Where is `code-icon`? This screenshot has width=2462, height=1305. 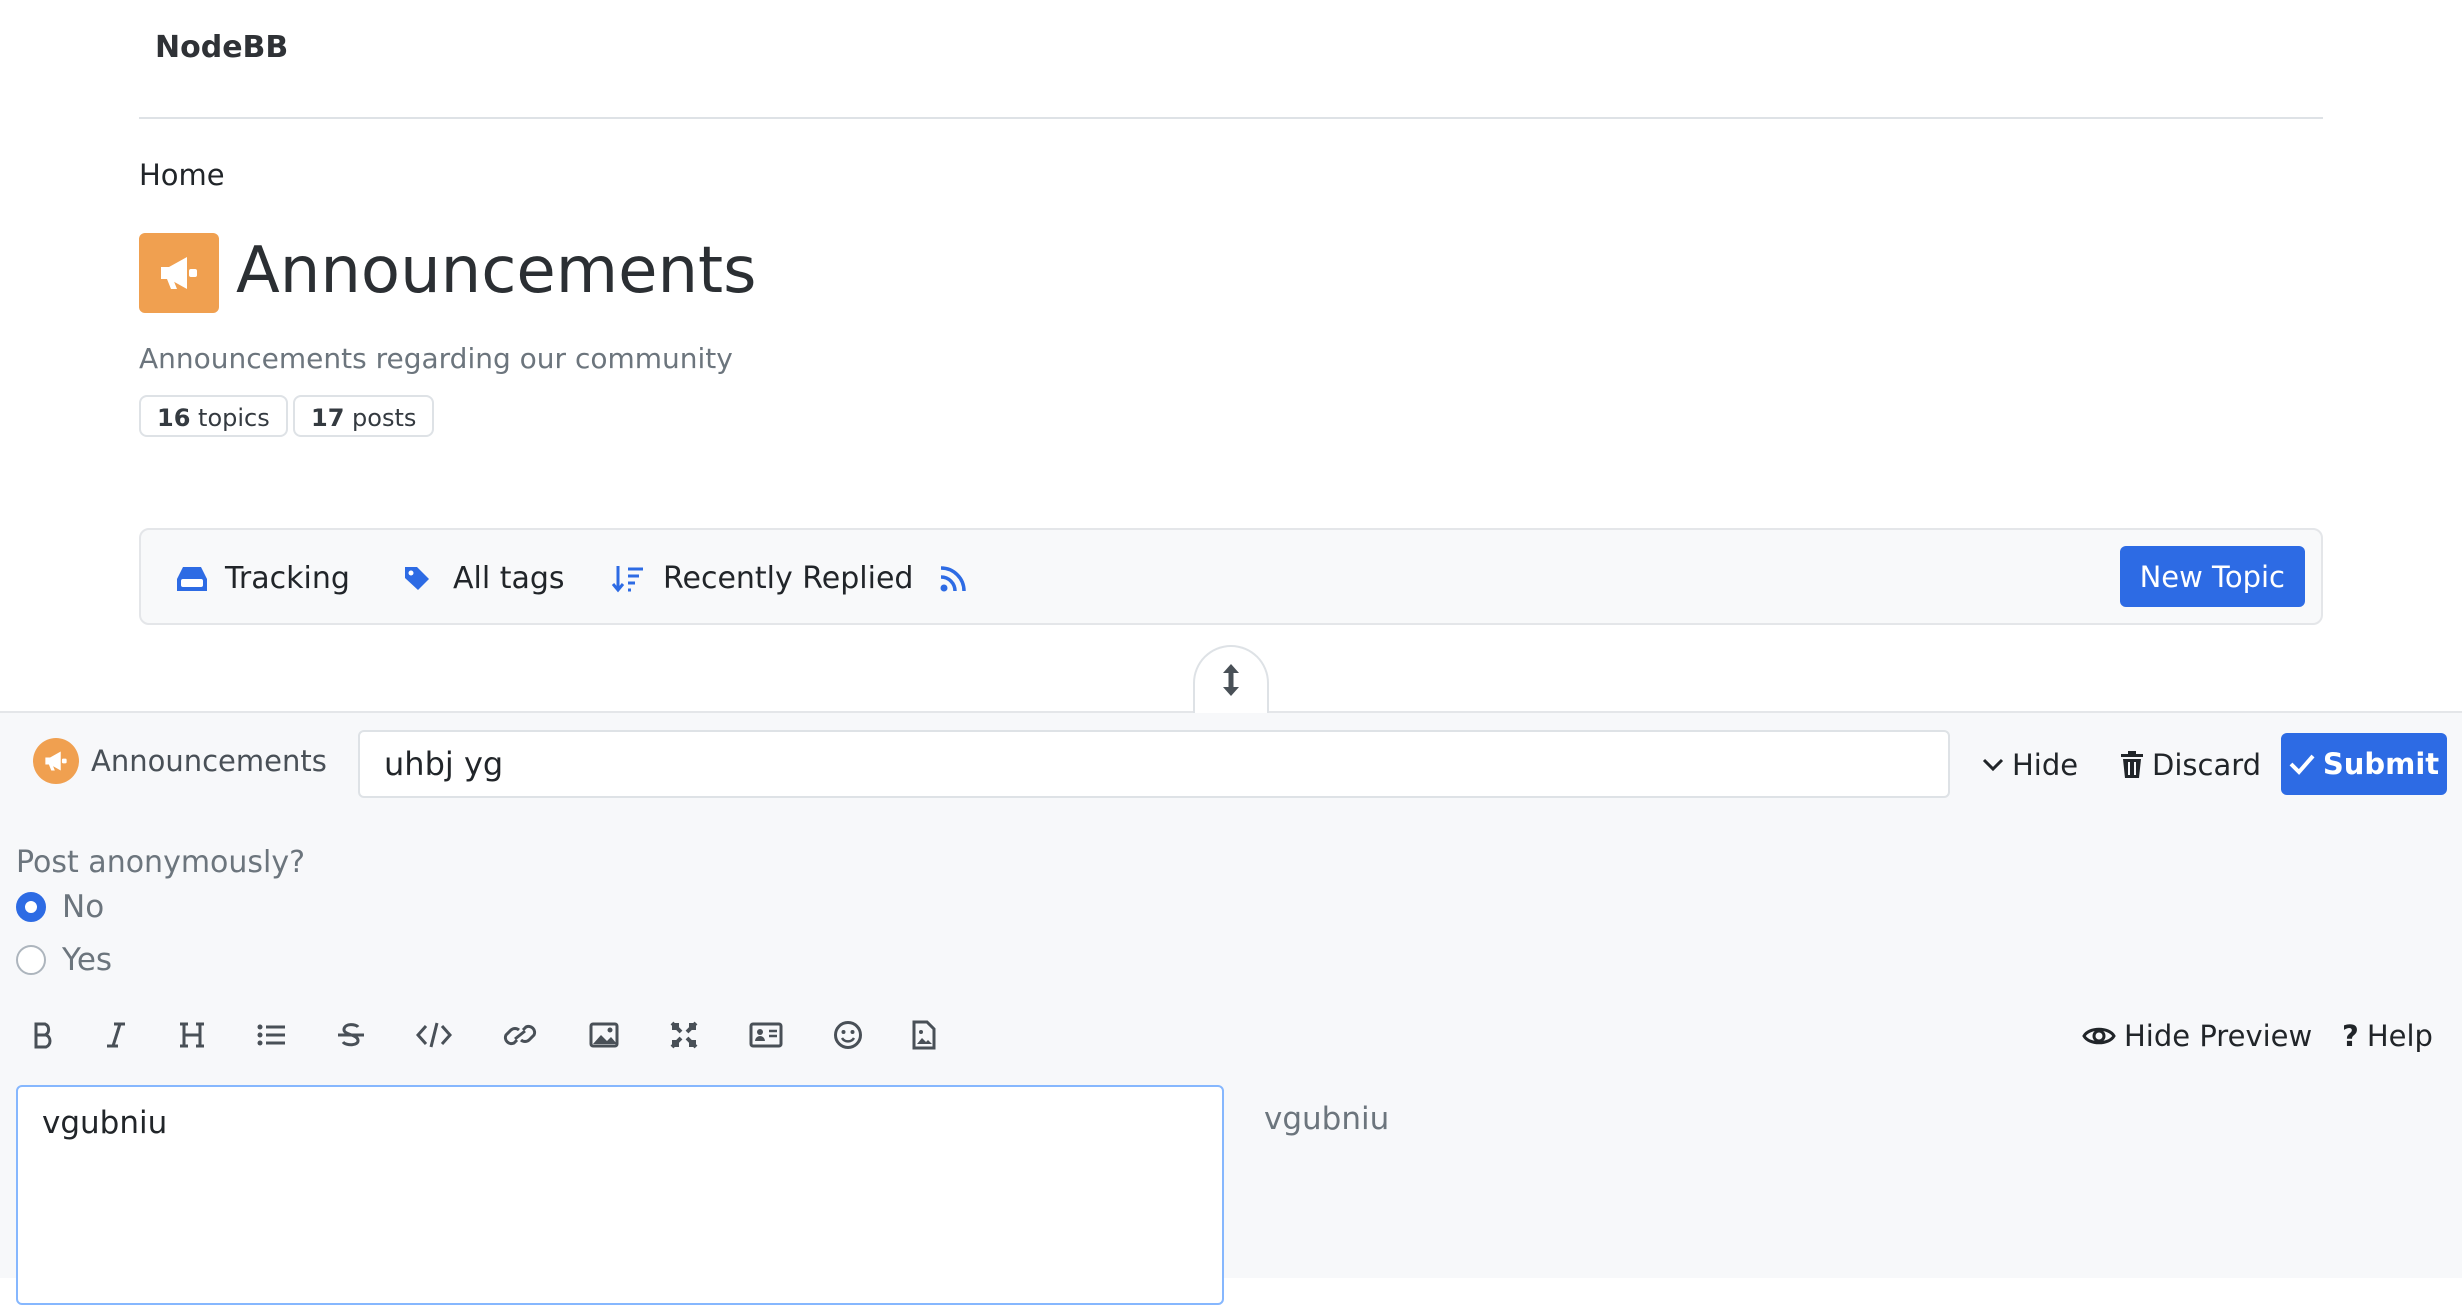 code-icon is located at coordinates (434, 1035).